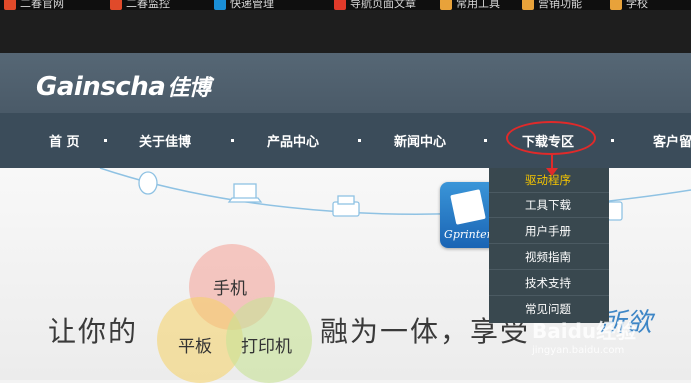 This screenshot has height=383, width=691. Describe the element at coordinates (266, 347) in the screenshot. I see `venn-label-printer: 打印机` at that location.